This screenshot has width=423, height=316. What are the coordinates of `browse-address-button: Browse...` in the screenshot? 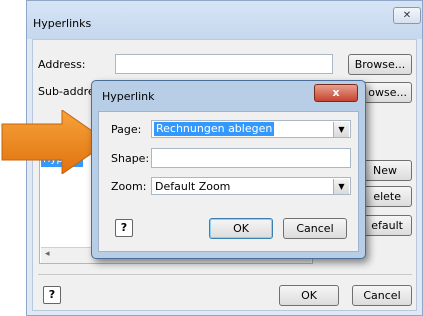 It's located at (380, 64).